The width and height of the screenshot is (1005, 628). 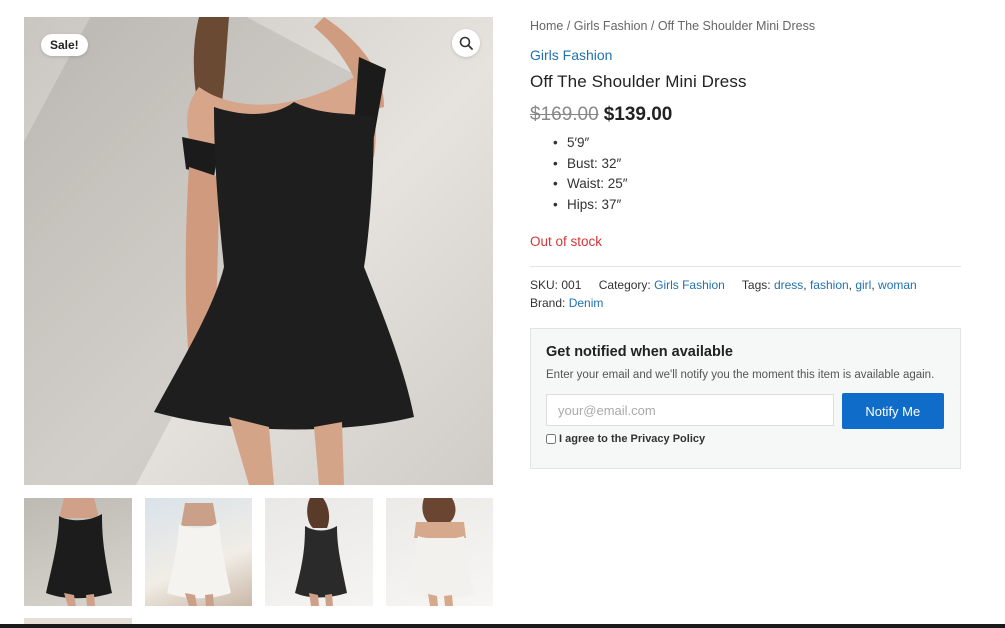 I want to click on search-icon, so click(x=466, y=43).